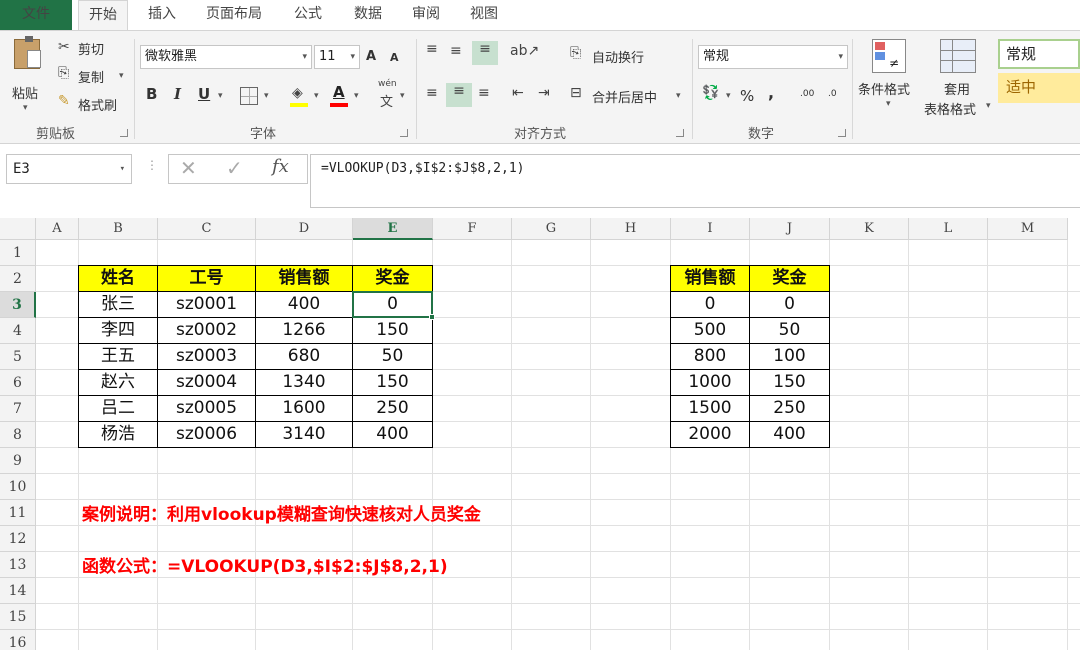  I want to click on column-header-h: H, so click(631, 229).